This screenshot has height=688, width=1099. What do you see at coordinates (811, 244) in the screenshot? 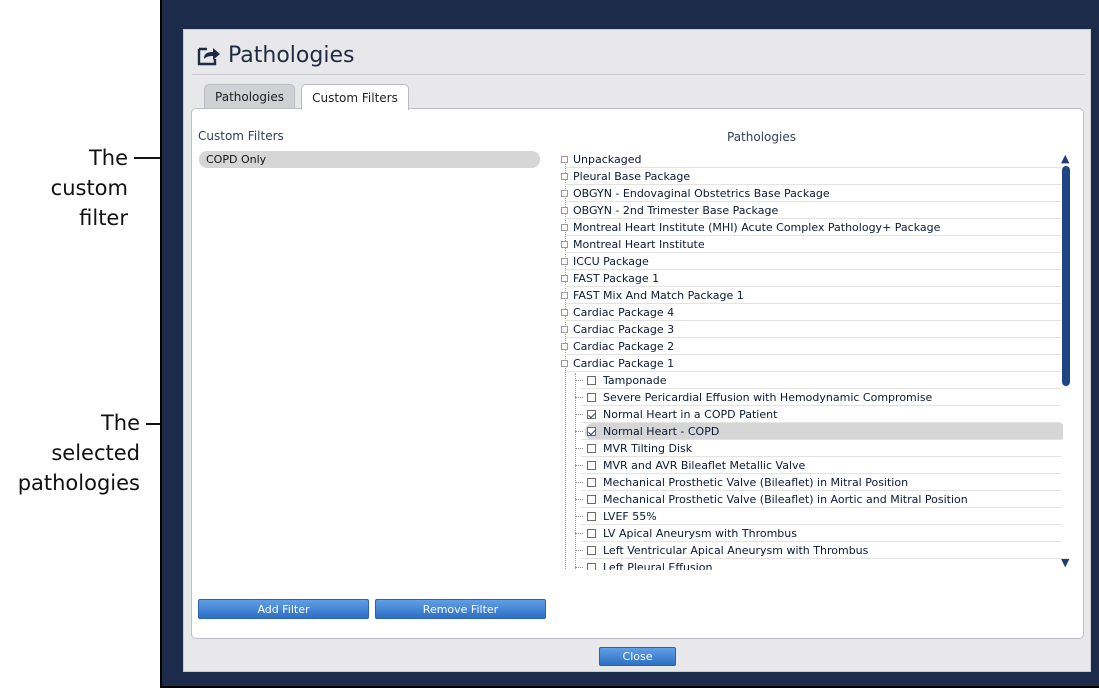
I see `pathology-package-item: Montreal Heart Institute` at bounding box center [811, 244].